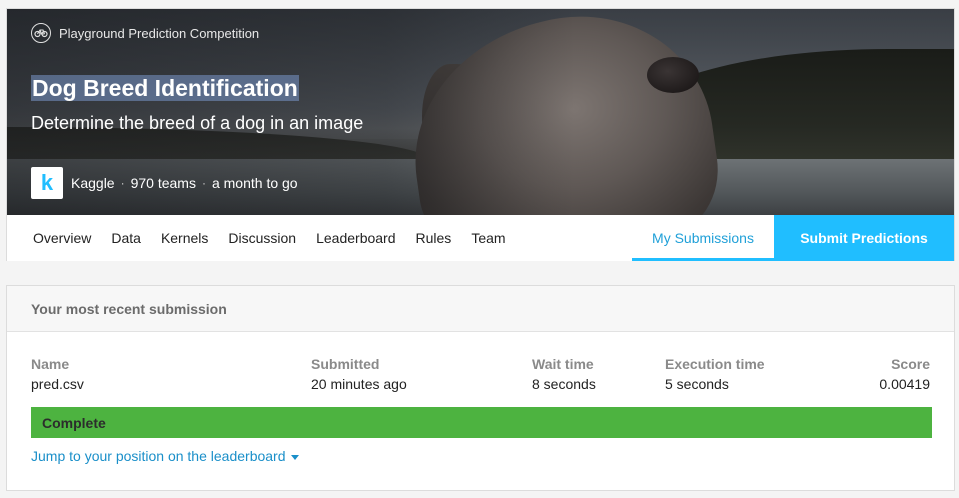 The width and height of the screenshot is (959, 498). I want to click on competition-type: Playground Prediction Competition, so click(145, 33).